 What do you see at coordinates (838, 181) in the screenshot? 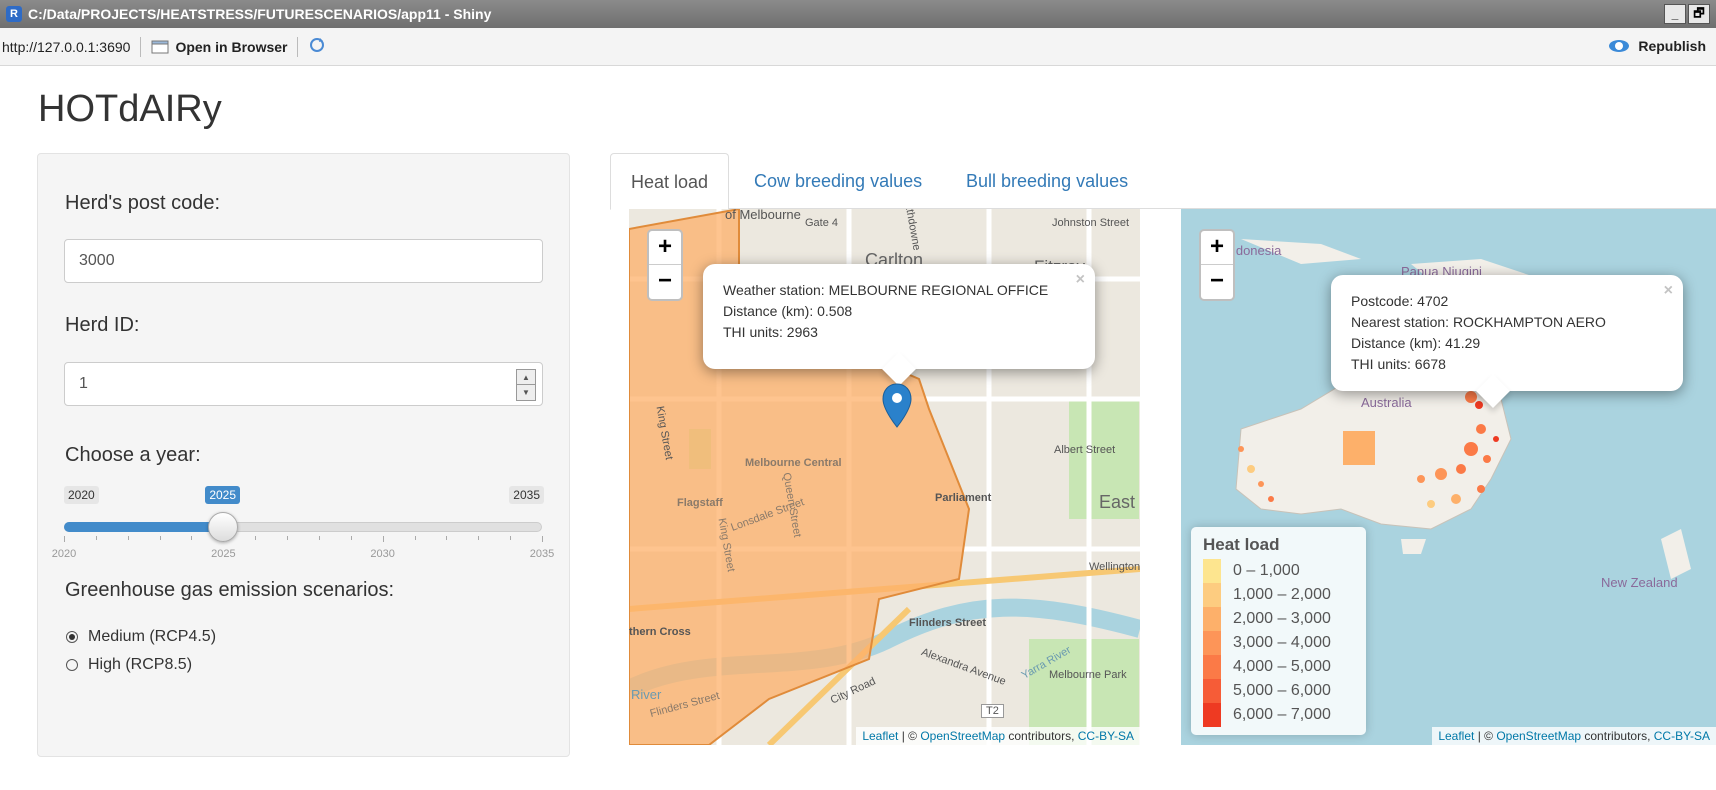
I see `tab-cow-breeding-values: Cow breeding values` at bounding box center [838, 181].